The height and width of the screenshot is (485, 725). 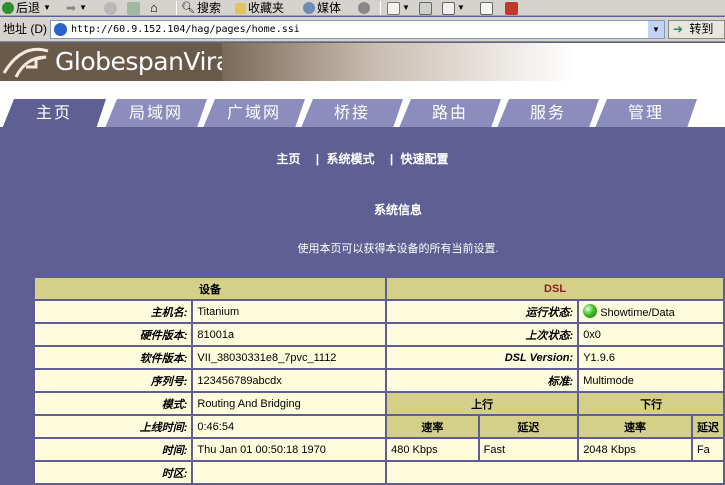 What do you see at coordinates (352, 113) in the screenshot?
I see `tab-bridging: 桥接` at bounding box center [352, 113].